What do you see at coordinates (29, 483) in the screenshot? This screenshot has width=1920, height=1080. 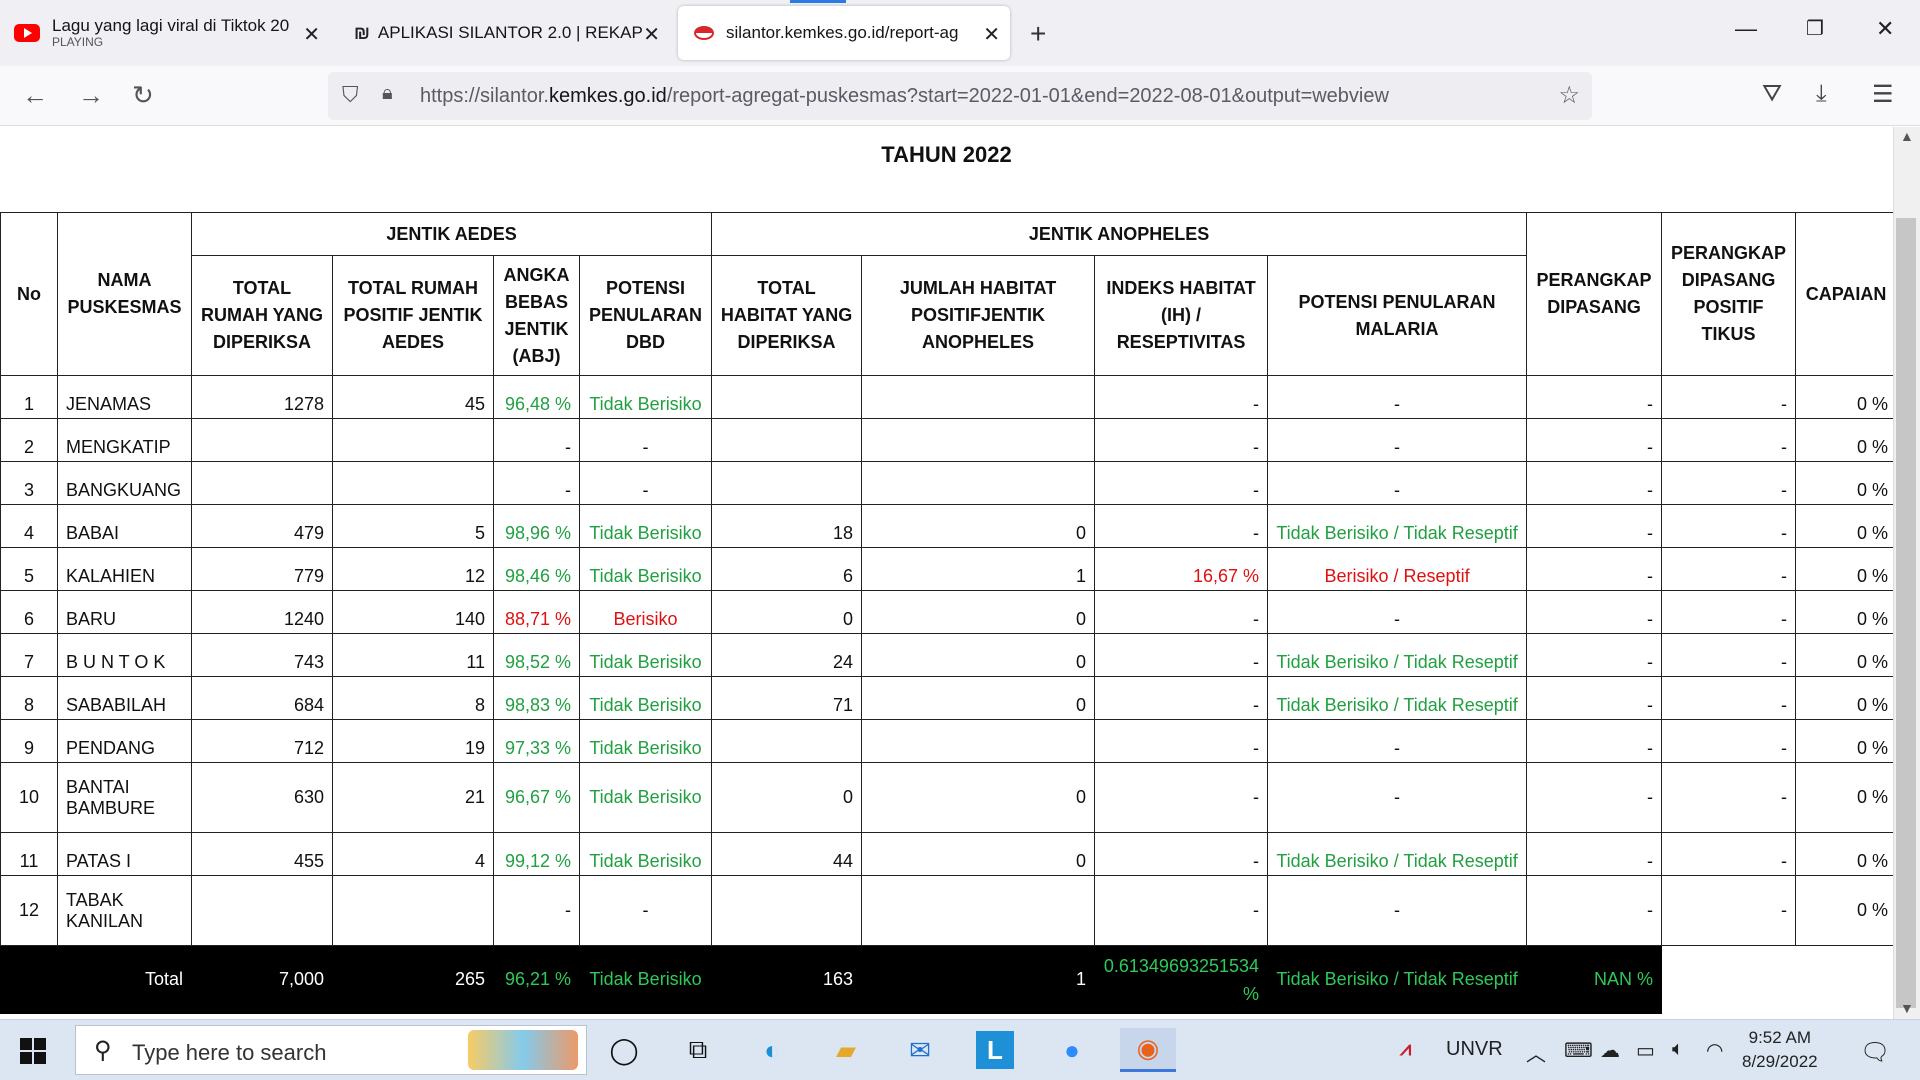 I see `cell-no: 3` at bounding box center [29, 483].